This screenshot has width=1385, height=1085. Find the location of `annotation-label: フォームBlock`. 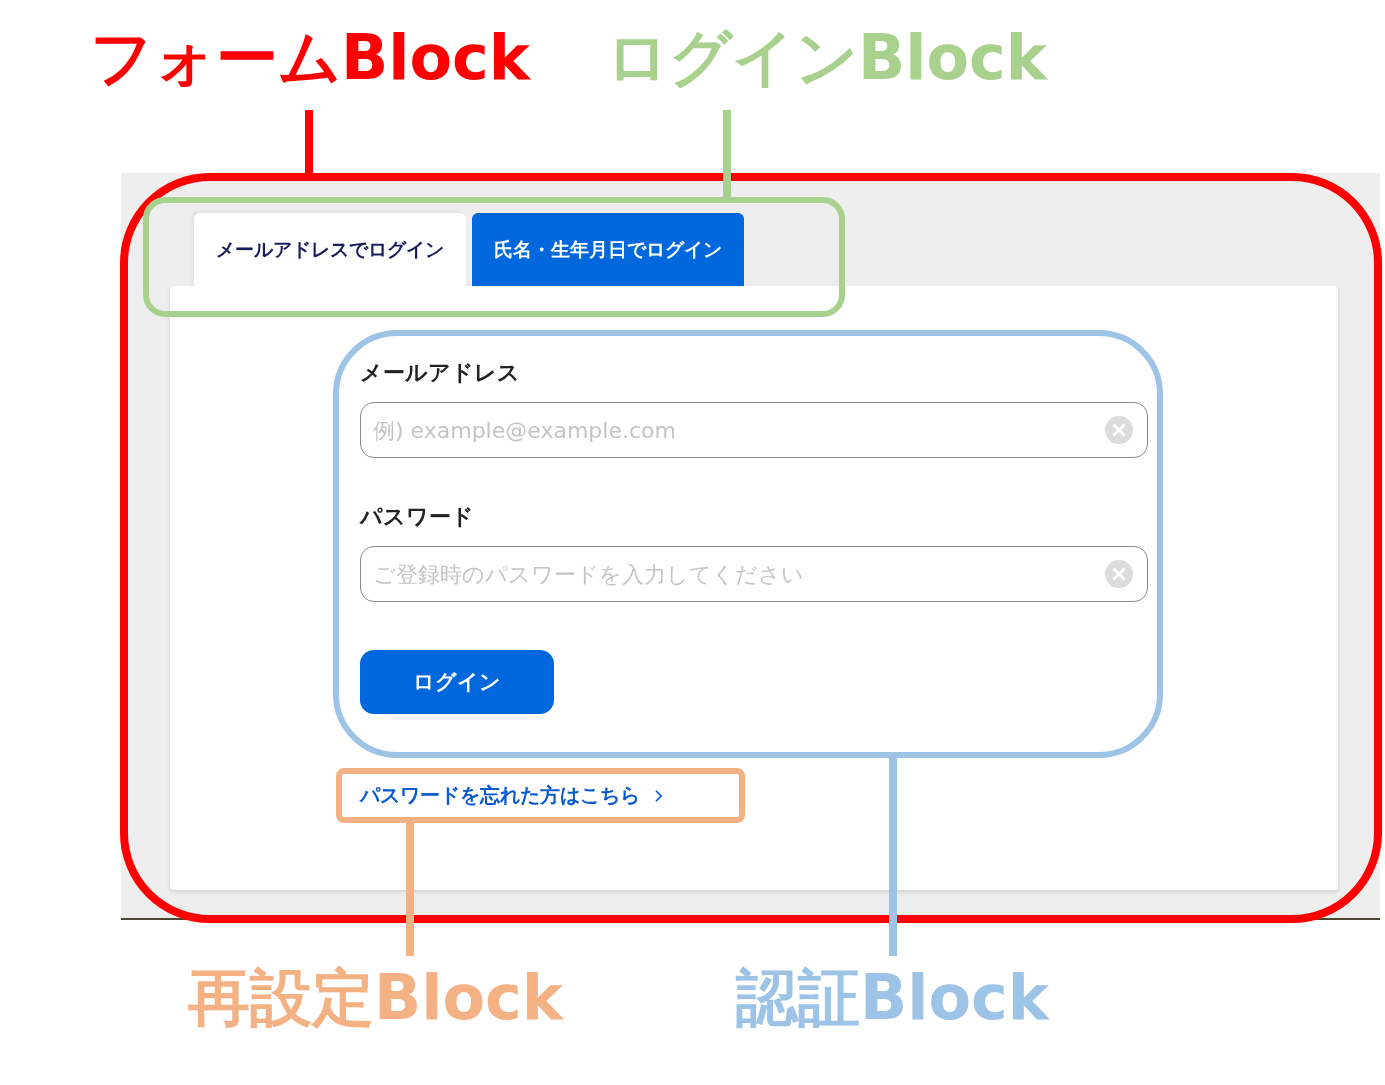

annotation-label: フォームBlock is located at coordinates (310, 58).